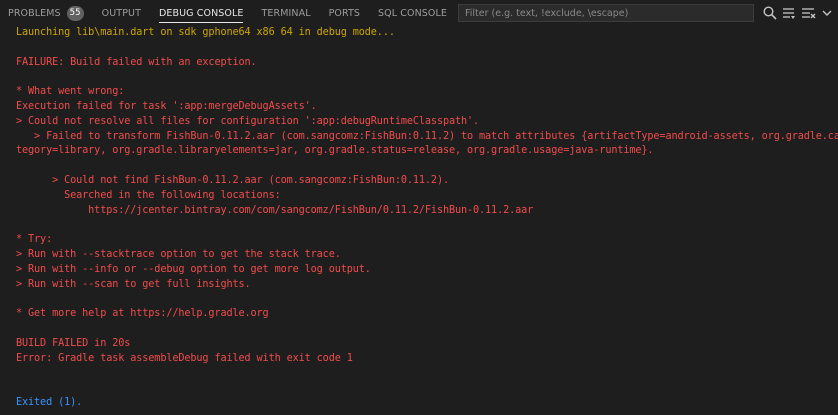 This screenshot has width=838, height=415. I want to click on tab-output: OUTPUT, so click(121, 13).